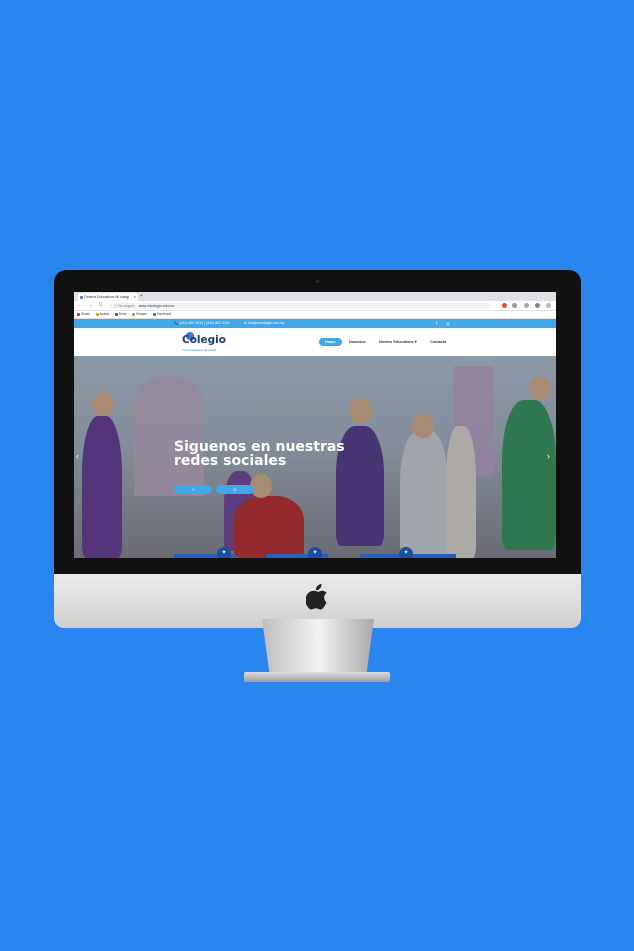  Describe the element at coordinates (120, 314) in the screenshot. I see `bookmark-drive: Drive` at that location.